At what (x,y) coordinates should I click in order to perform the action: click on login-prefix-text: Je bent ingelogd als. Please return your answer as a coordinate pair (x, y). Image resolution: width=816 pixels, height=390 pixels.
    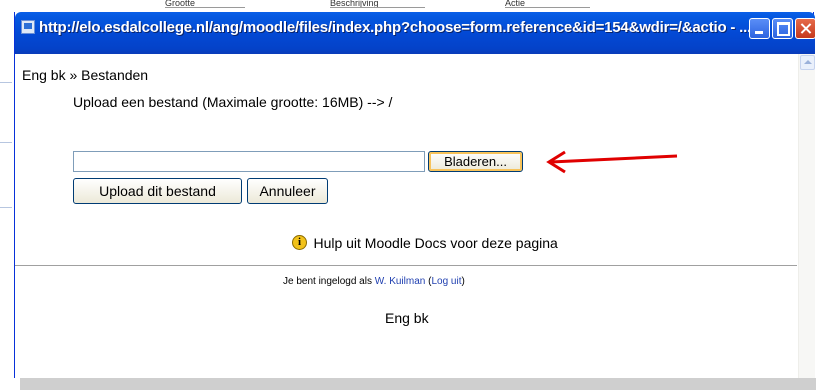
    Looking at the image, I should click on (327, 281).